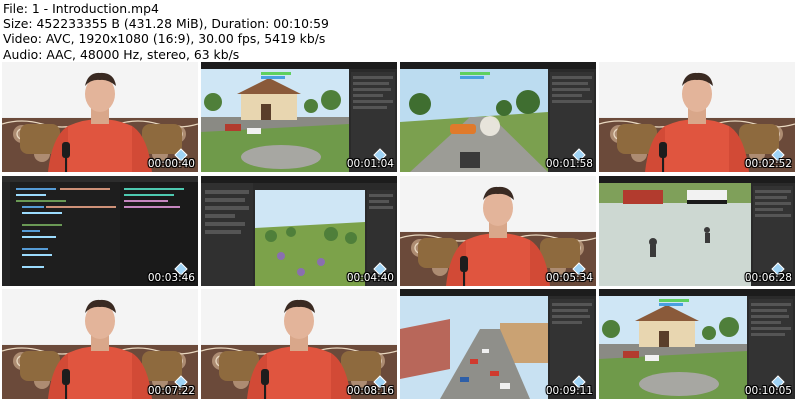  I want to click on video-thumbnail: 00:01:04, so click(299, 117).